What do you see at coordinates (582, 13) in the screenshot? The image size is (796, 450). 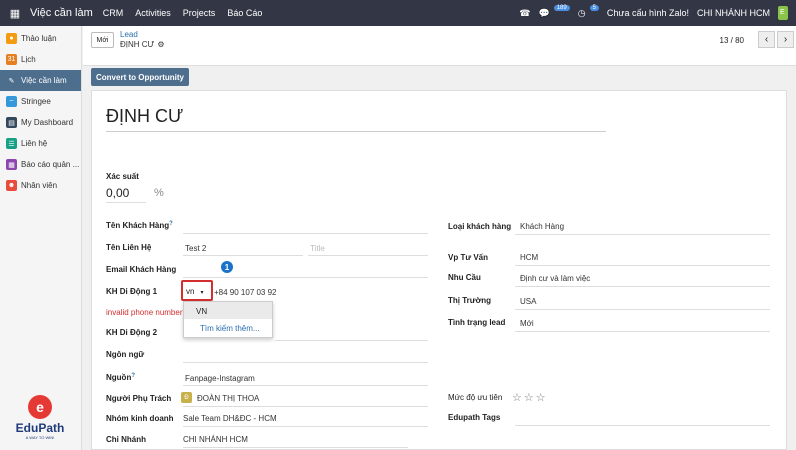 I see `activity-icon: ◷` at bounding box center [582, 13].